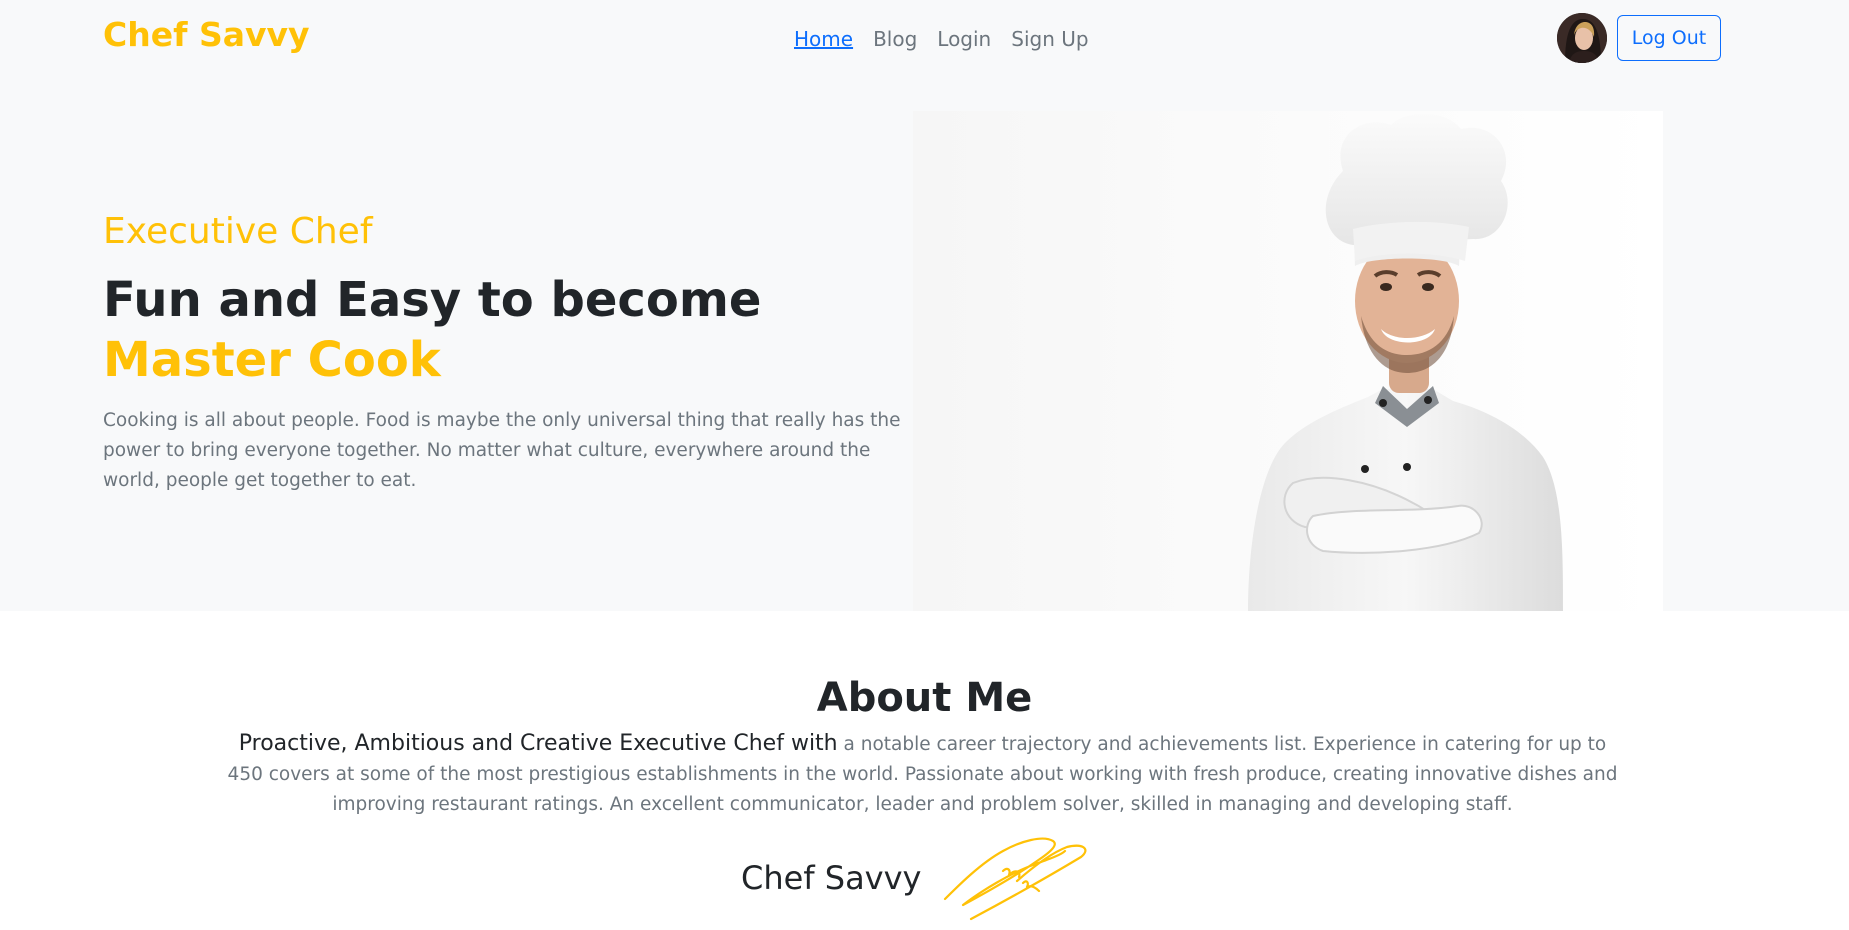 Image resolution: width=1849 pixels, height=930 pixels. What do you see at coordinates (503, 330) in the screenshot?
I see `hero-headline: Fun and Easy to become Master Cook` at bounding box center [503, 330].